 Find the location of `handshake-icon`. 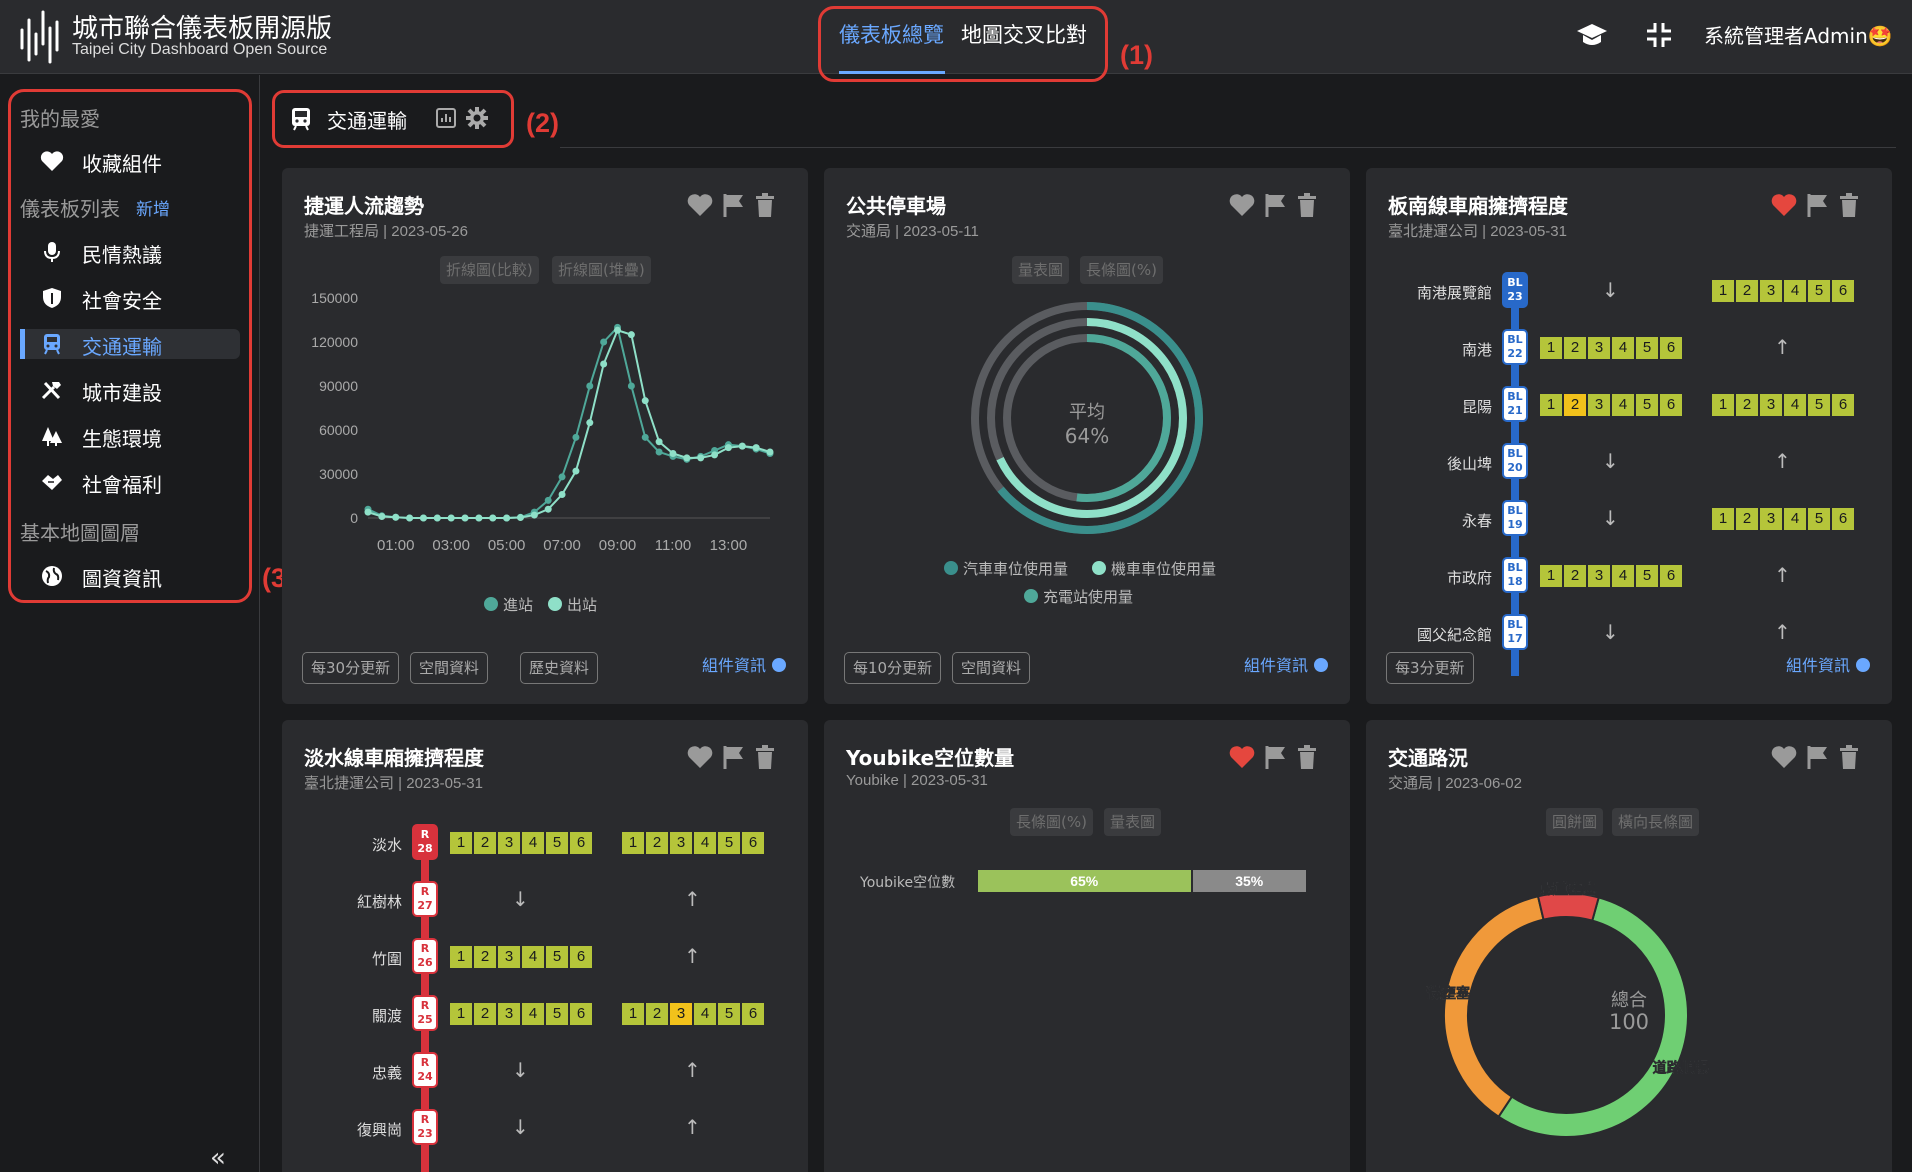

handshake-icon is located at coordinates (52, 482).